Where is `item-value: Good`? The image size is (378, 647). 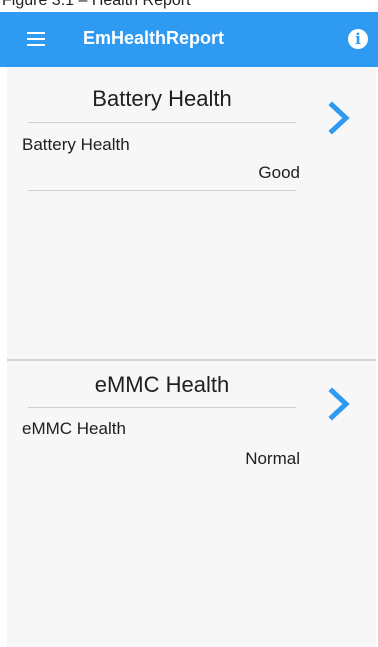 item-value: Good is located at coordinates (279, 172).